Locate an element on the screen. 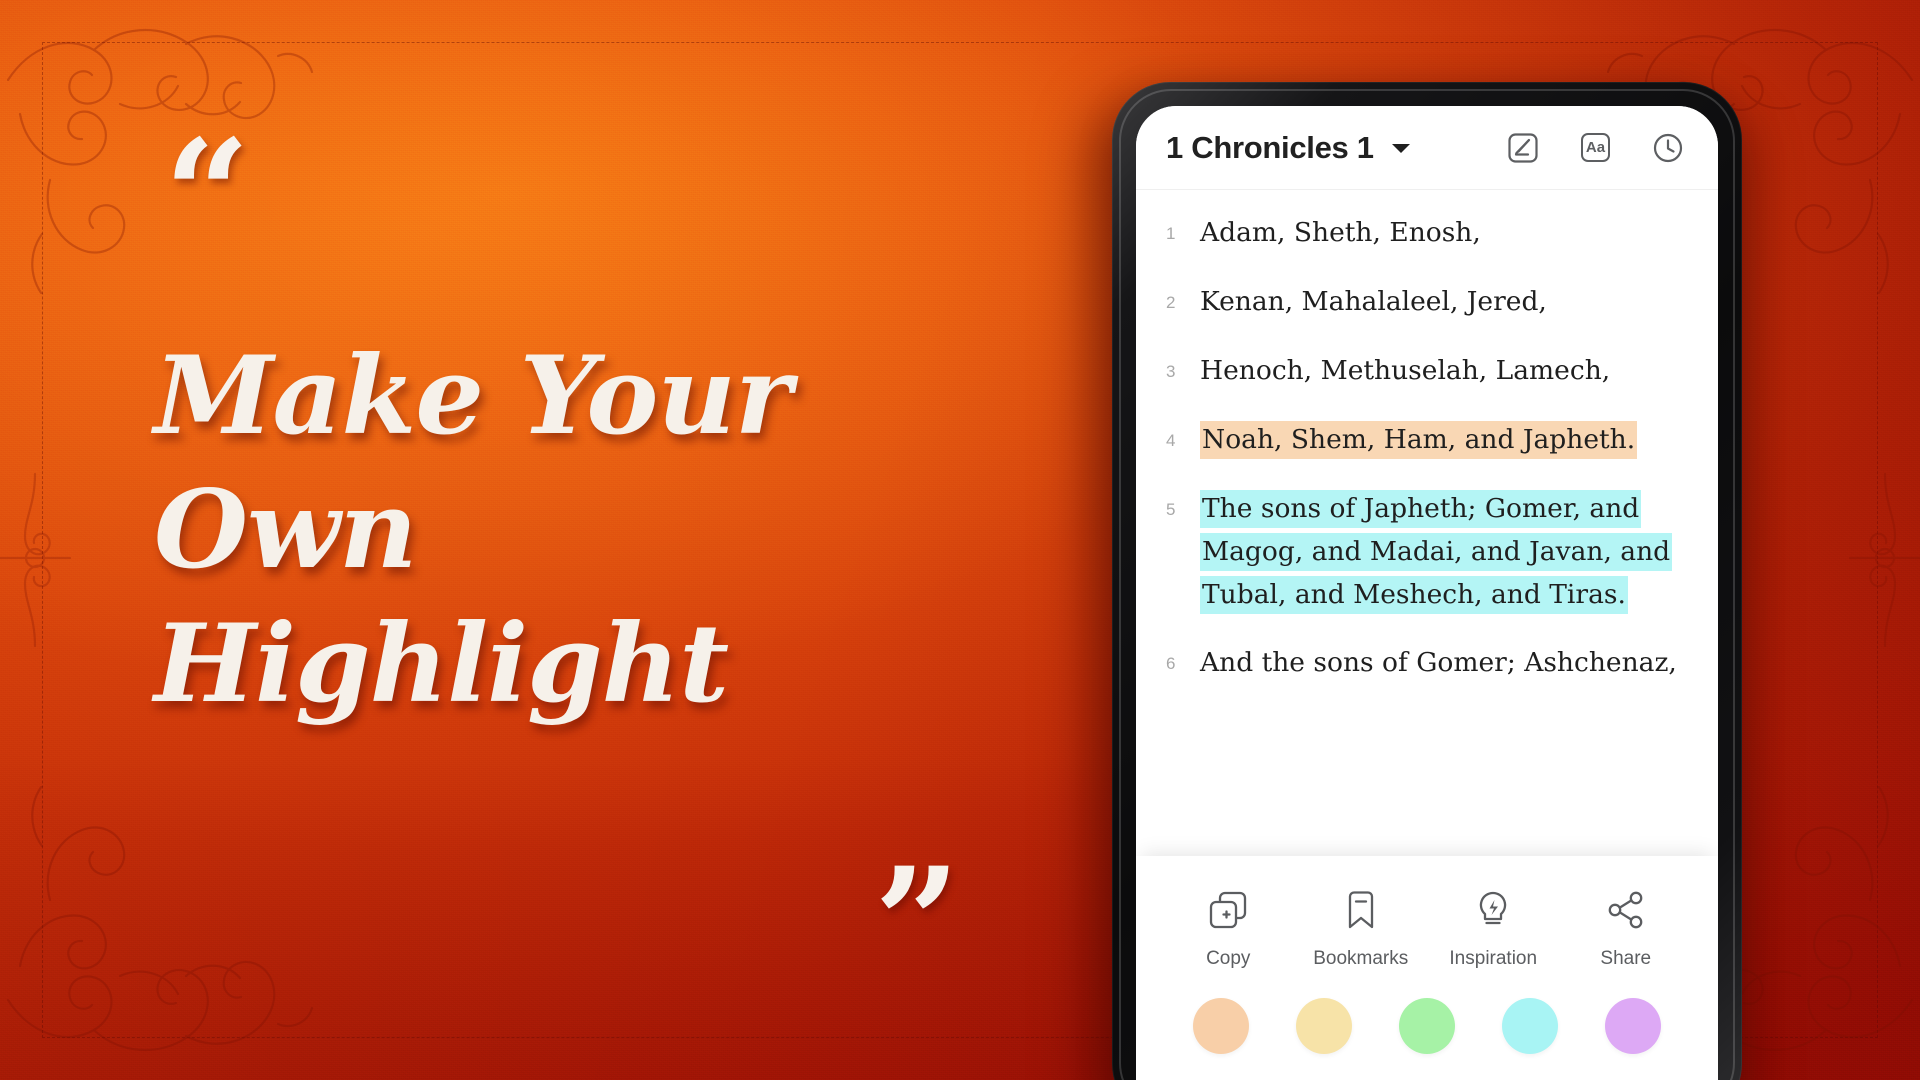 This screenshot has width=1920, height=1080. verse-text: And the sons of Gomer; Ashchenaz, is located at coordinates (1444, 663).